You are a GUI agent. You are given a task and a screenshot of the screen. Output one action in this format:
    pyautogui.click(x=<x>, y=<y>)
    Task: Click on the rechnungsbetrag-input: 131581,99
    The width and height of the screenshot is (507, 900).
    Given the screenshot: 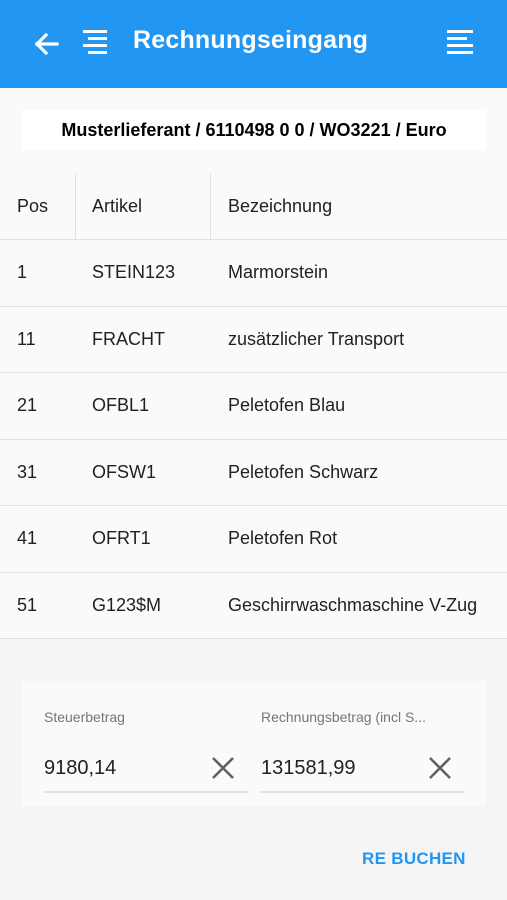 What is the action you would take?
    pyautogui.click(x=308, y=768)
    